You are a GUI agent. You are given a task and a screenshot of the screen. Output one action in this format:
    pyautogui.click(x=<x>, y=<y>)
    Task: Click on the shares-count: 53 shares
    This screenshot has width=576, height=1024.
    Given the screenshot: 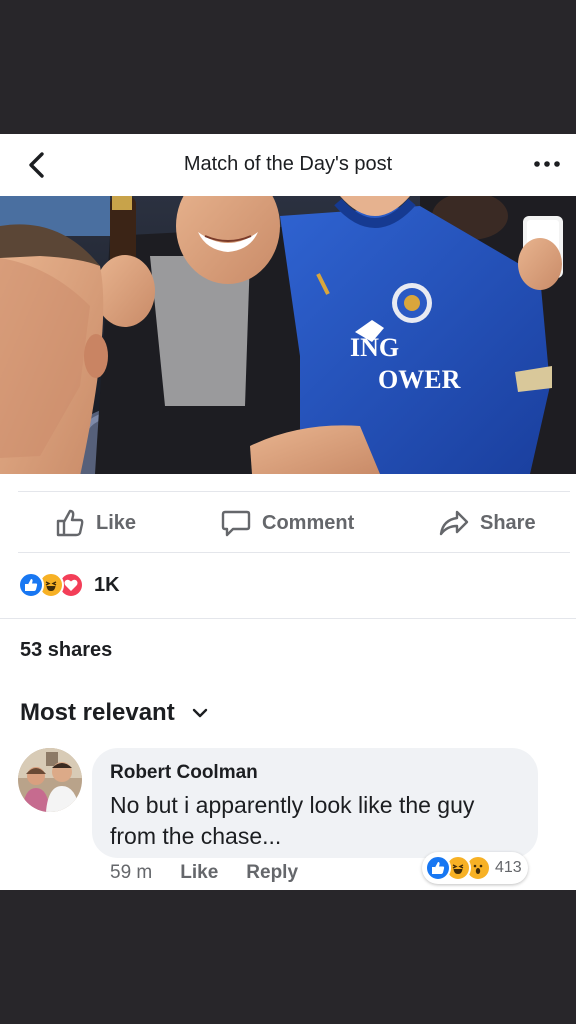 What is the action you would take?
    pyautogui.click(x=66, y=650)
    